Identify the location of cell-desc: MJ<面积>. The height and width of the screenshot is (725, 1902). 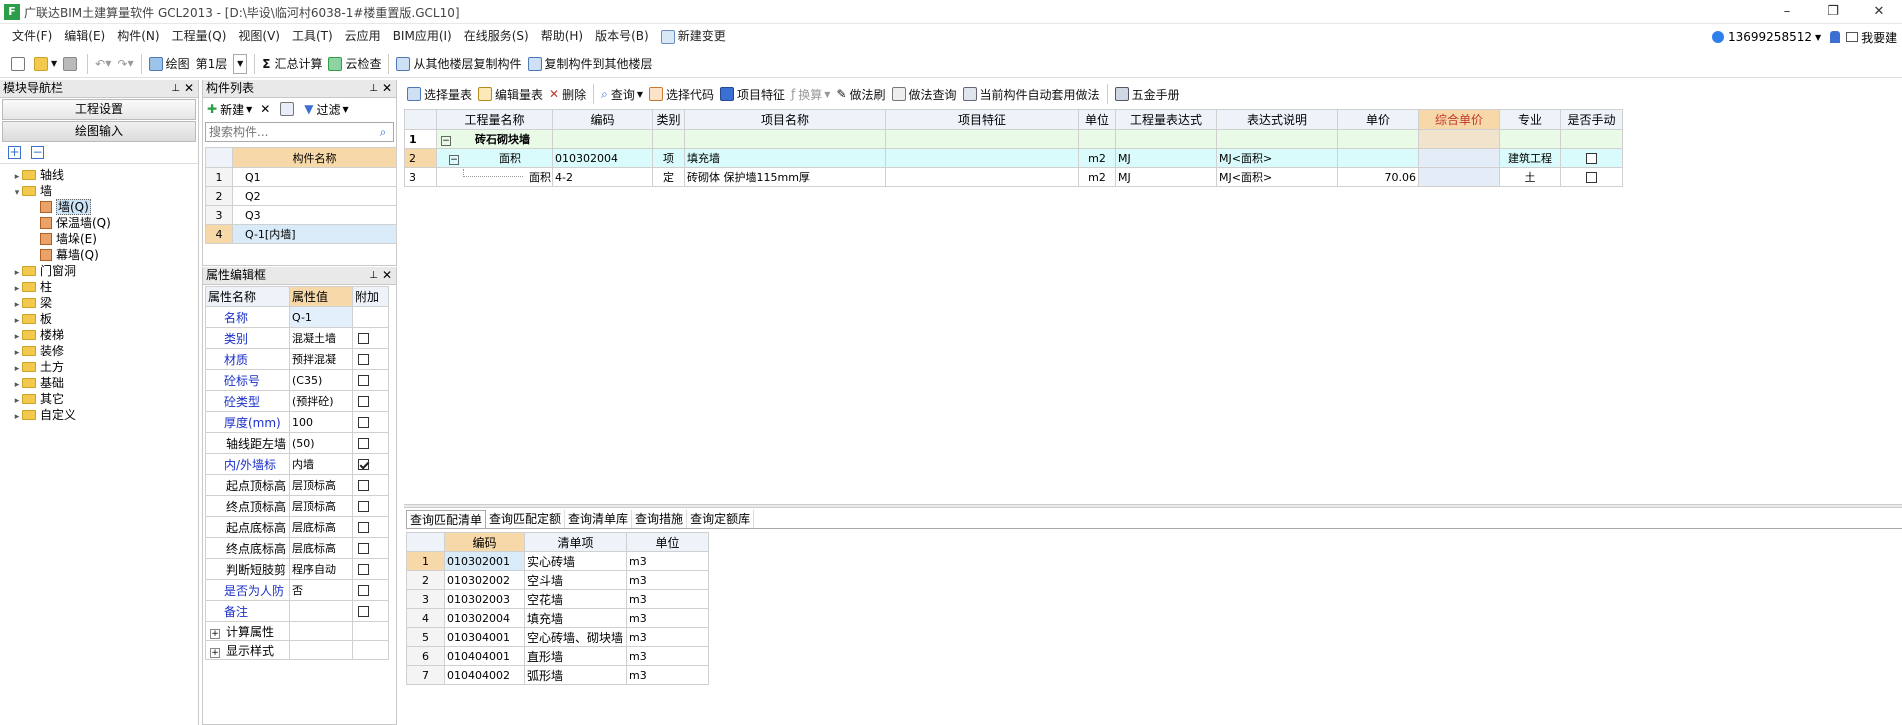
(1277, 177).